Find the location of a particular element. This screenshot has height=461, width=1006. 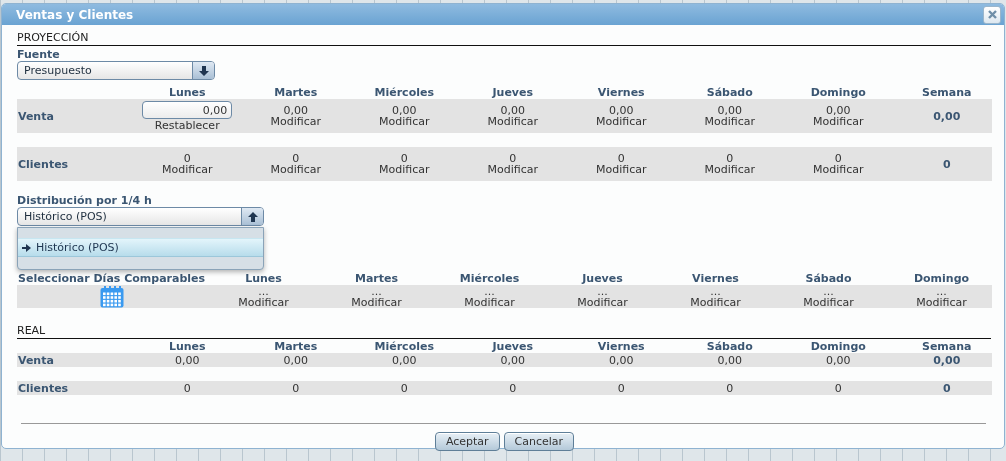

dropdown-option: Histórico (POS) is located at coordinates (140, 247).